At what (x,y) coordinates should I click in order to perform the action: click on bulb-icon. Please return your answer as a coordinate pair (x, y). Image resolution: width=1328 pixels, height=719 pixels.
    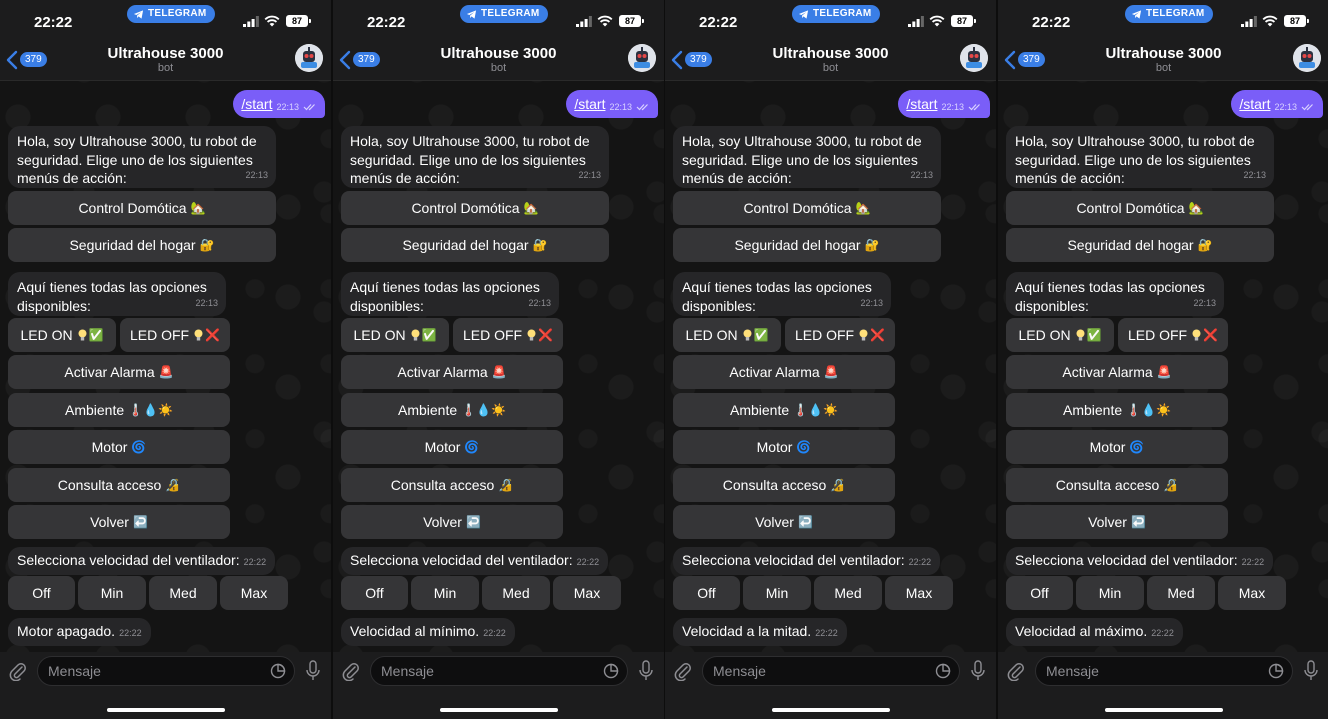
    Looking at the image, I should click on (747, 335).